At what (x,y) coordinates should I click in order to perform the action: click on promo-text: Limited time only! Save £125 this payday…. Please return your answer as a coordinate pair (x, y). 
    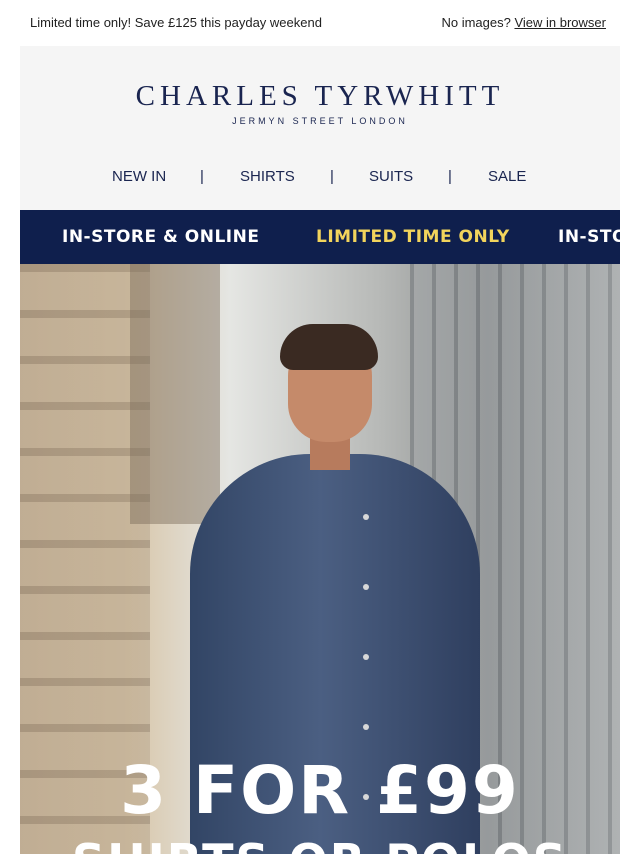
    Looking at the image, I should click on (176, 22).